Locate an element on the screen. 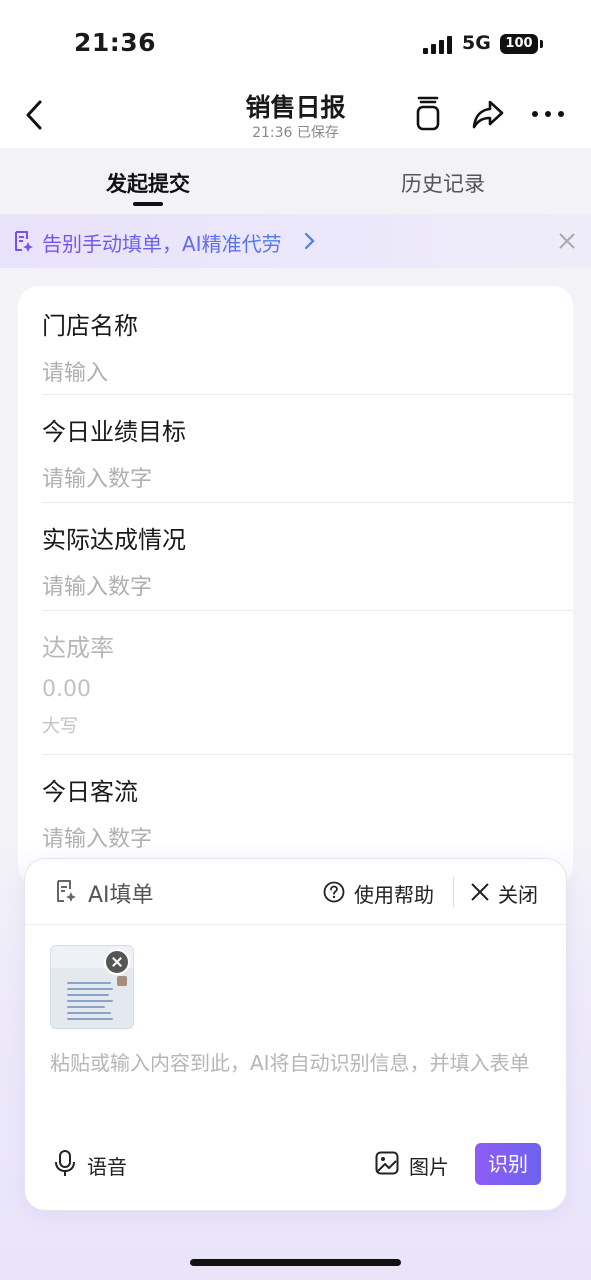 Image resolution: width=591 pixels, height=1280 pixels. battery-tip is located at coordinates (541, 44).